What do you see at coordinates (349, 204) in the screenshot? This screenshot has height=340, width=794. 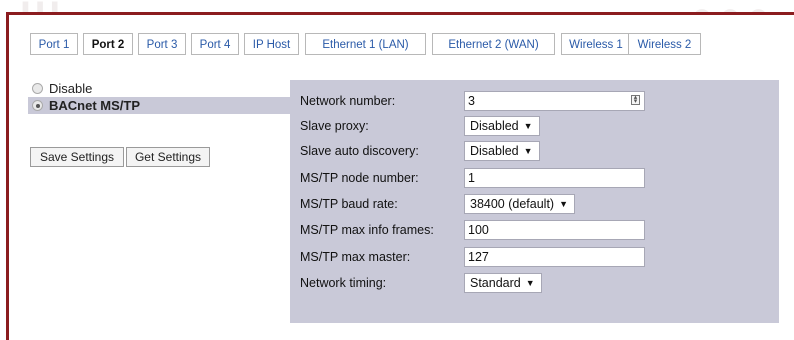 I see `baud-rate-label: MS/TP baud rate:` at bounding box center [349, 204].